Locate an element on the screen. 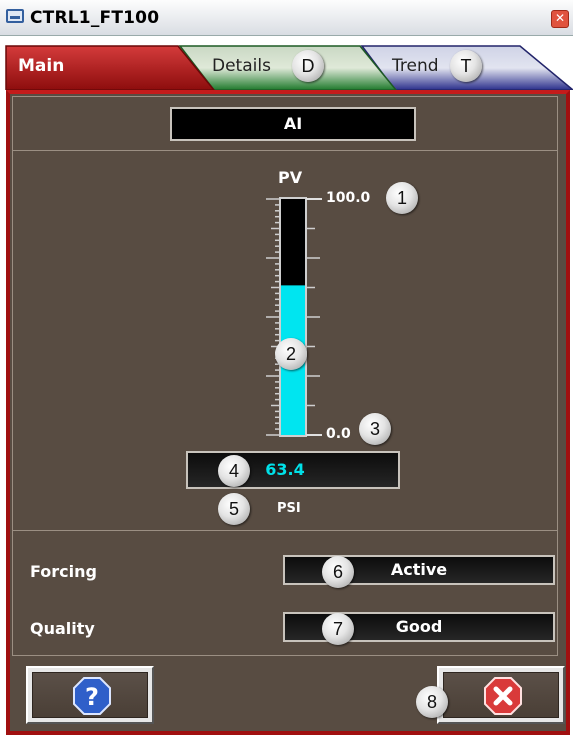 The height and width of the screenshot is (738, 573). forcing-label: Forcing is located at coordinates (63, 571).